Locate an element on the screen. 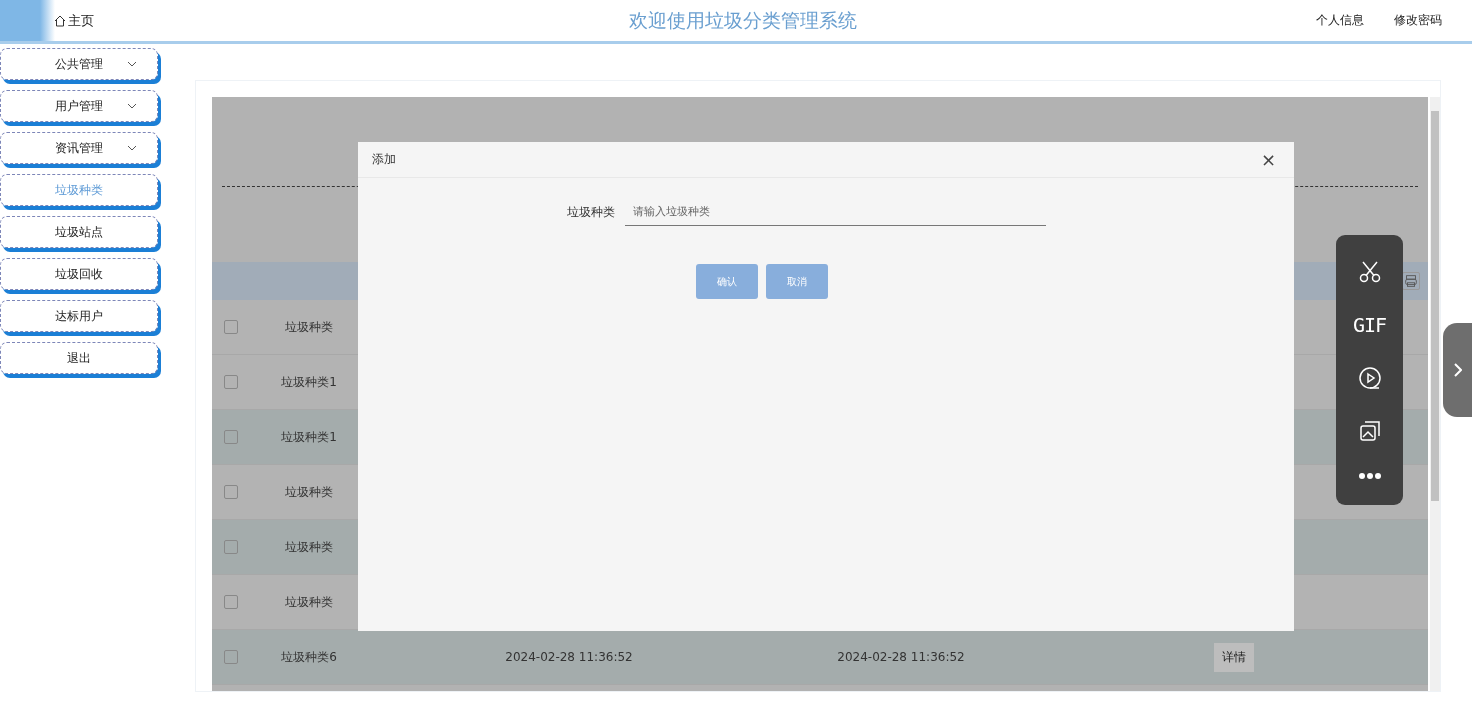  scrollbar is located at coordinates (1435, 394).